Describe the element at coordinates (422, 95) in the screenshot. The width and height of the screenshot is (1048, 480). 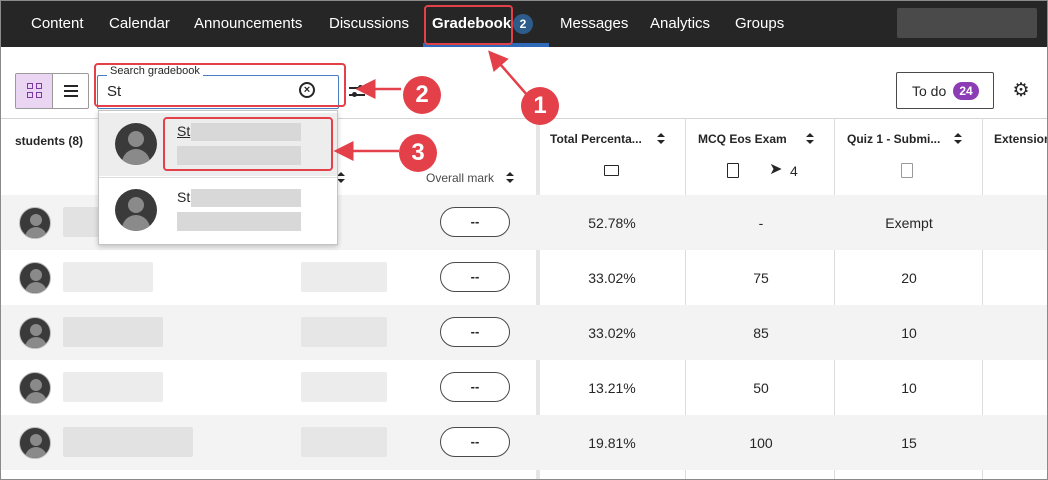
I see `annotation-badge-2: 2` at that location.